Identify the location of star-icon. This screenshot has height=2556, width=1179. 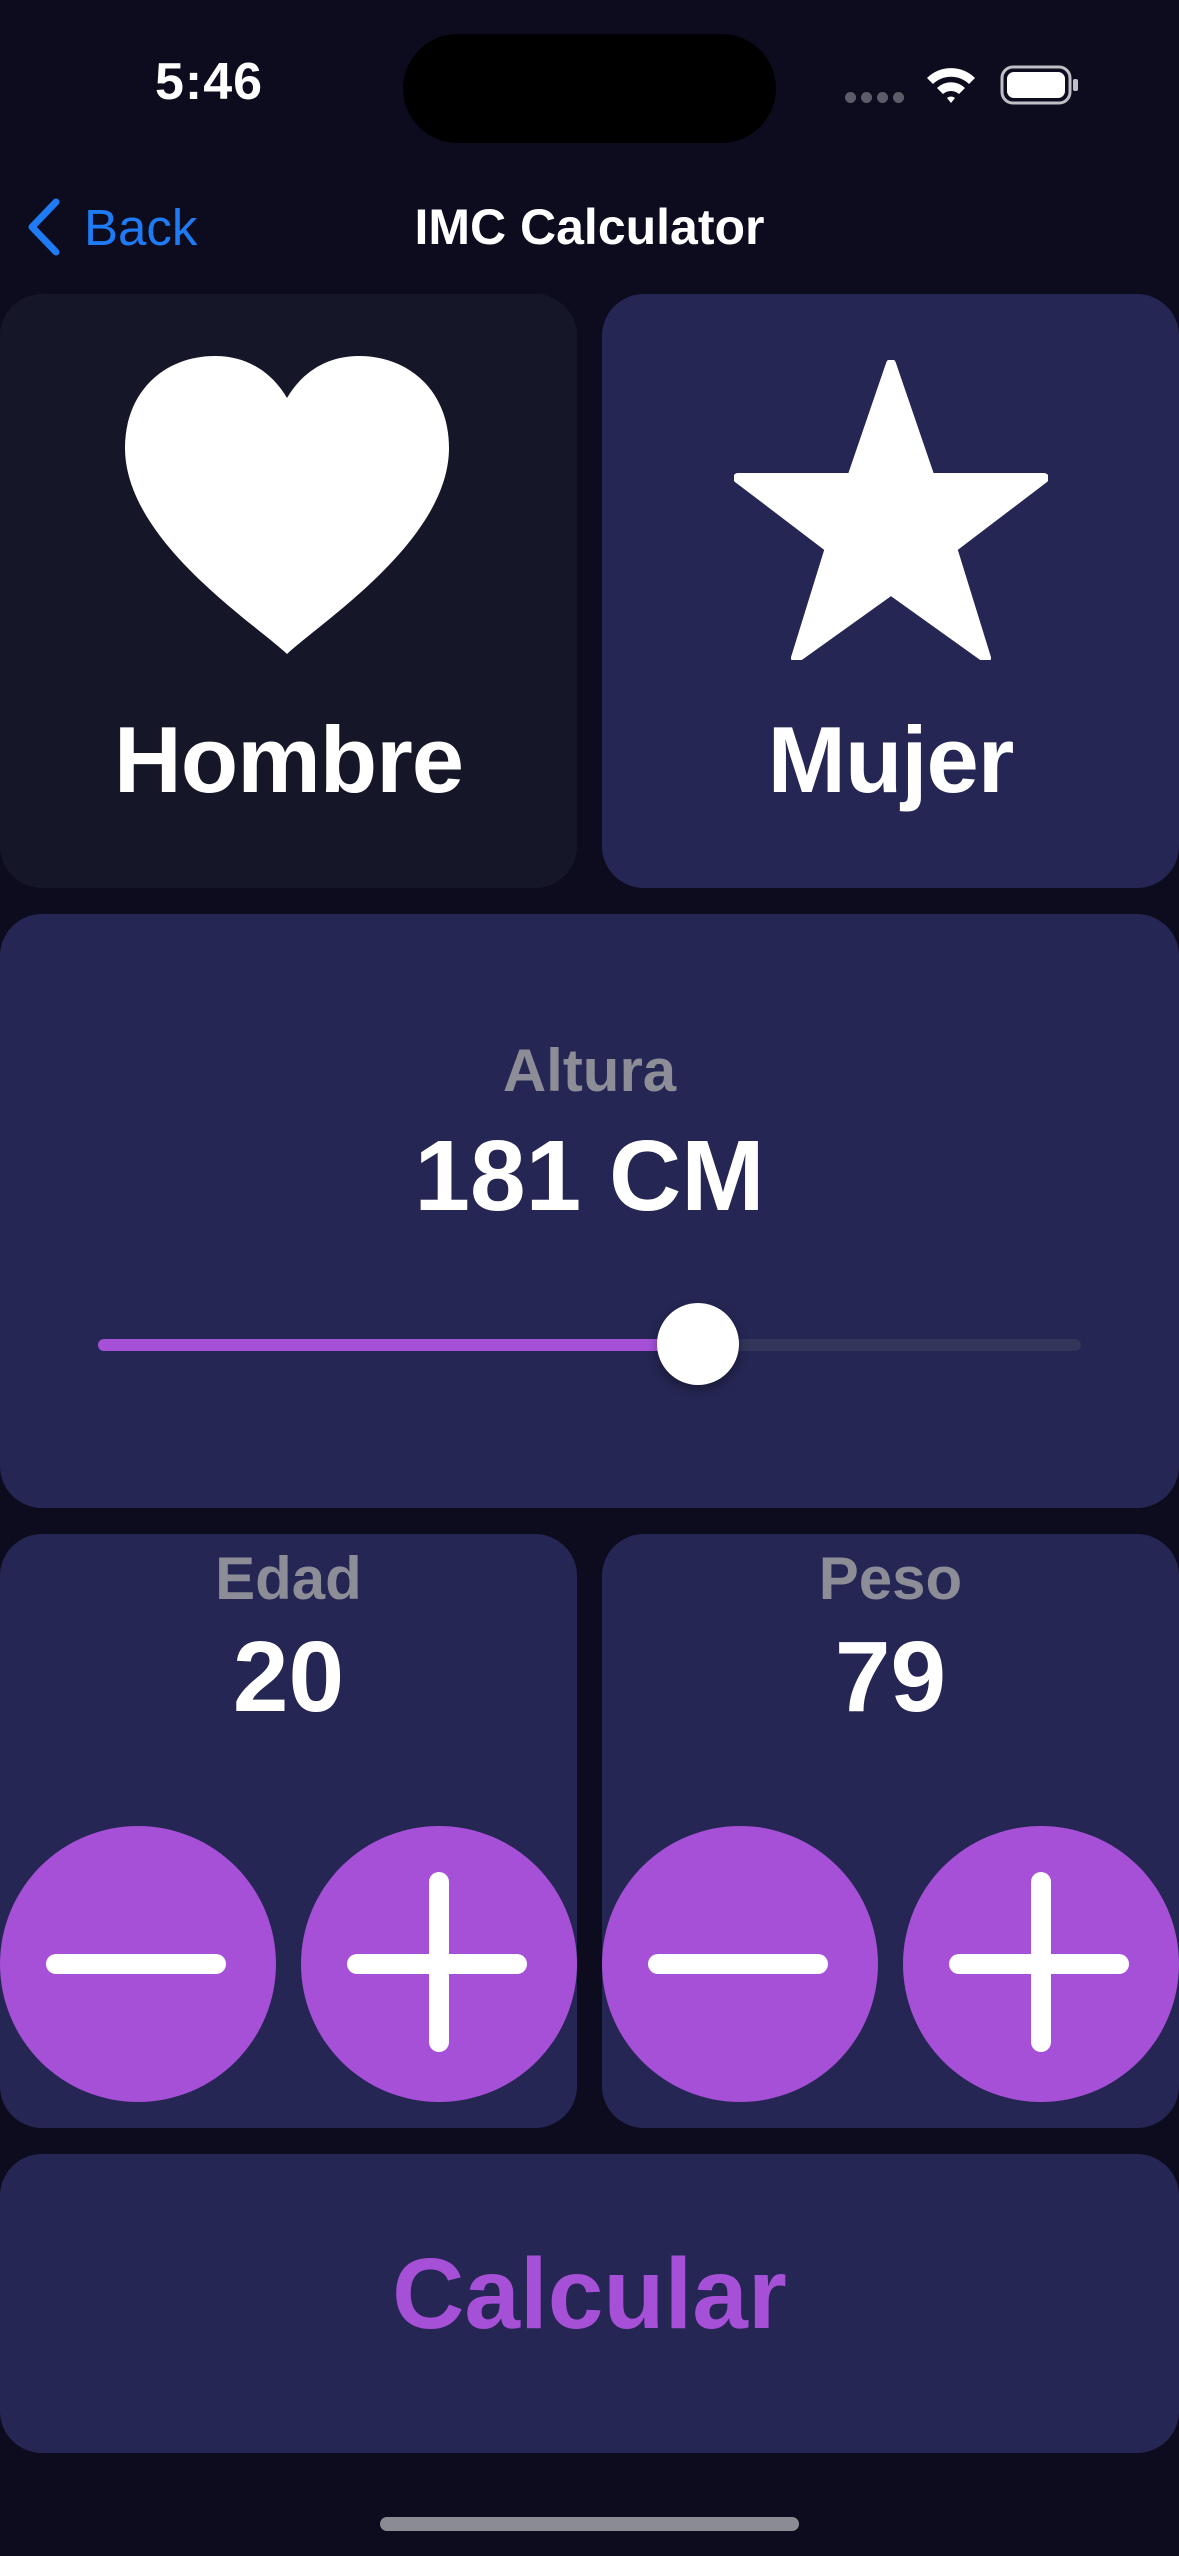
(891, 510).